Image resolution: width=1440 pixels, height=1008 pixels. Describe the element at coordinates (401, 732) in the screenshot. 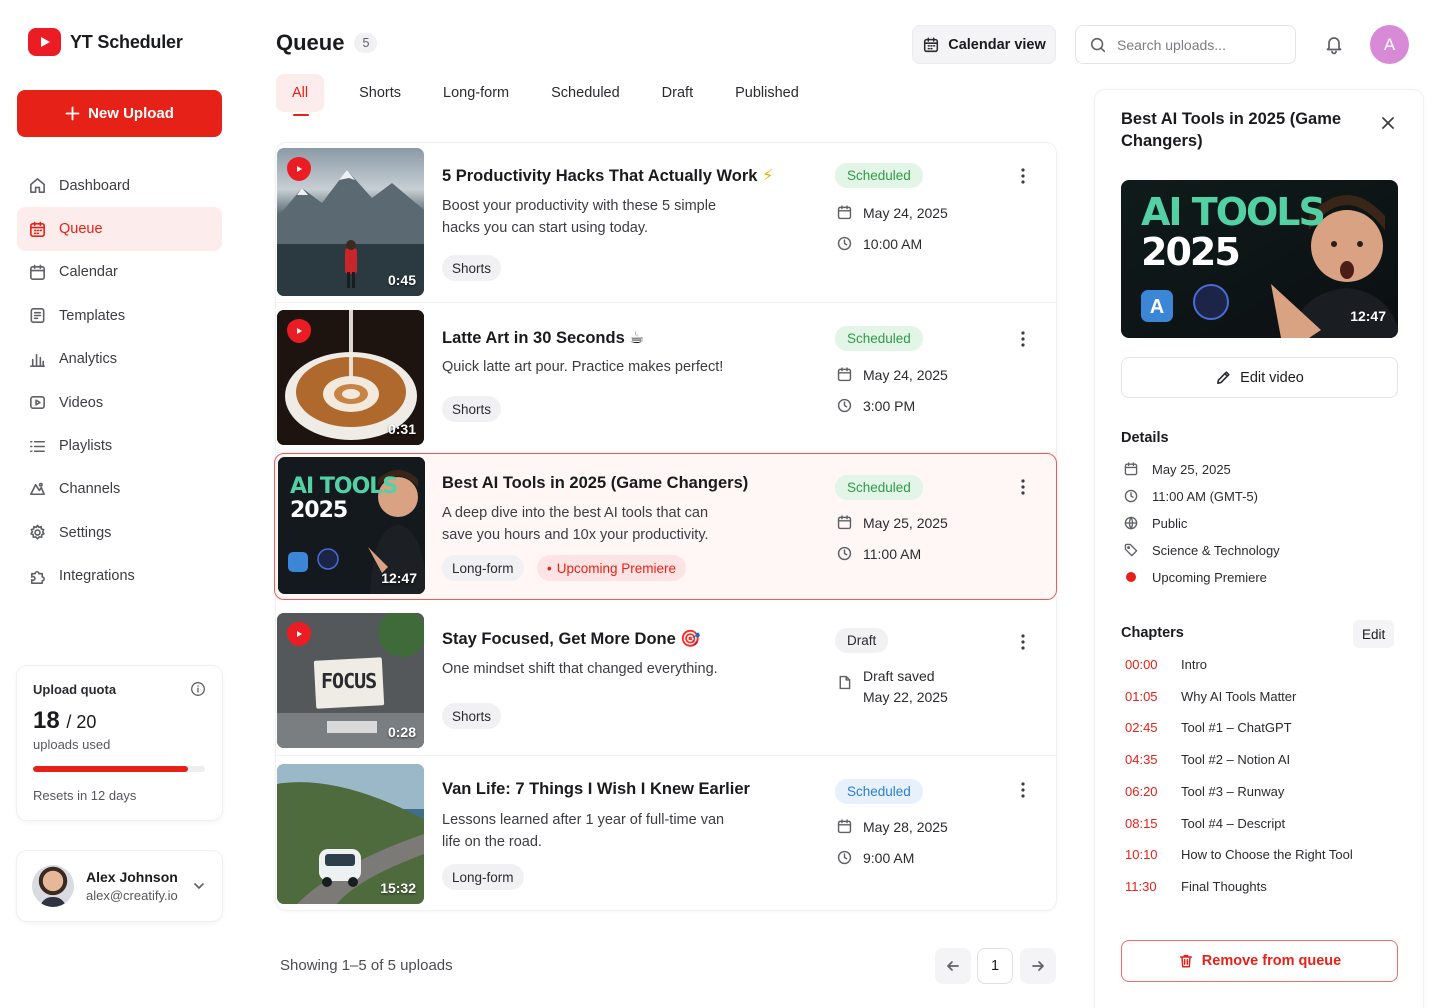

I see `video-duration: 0:28` at that location.